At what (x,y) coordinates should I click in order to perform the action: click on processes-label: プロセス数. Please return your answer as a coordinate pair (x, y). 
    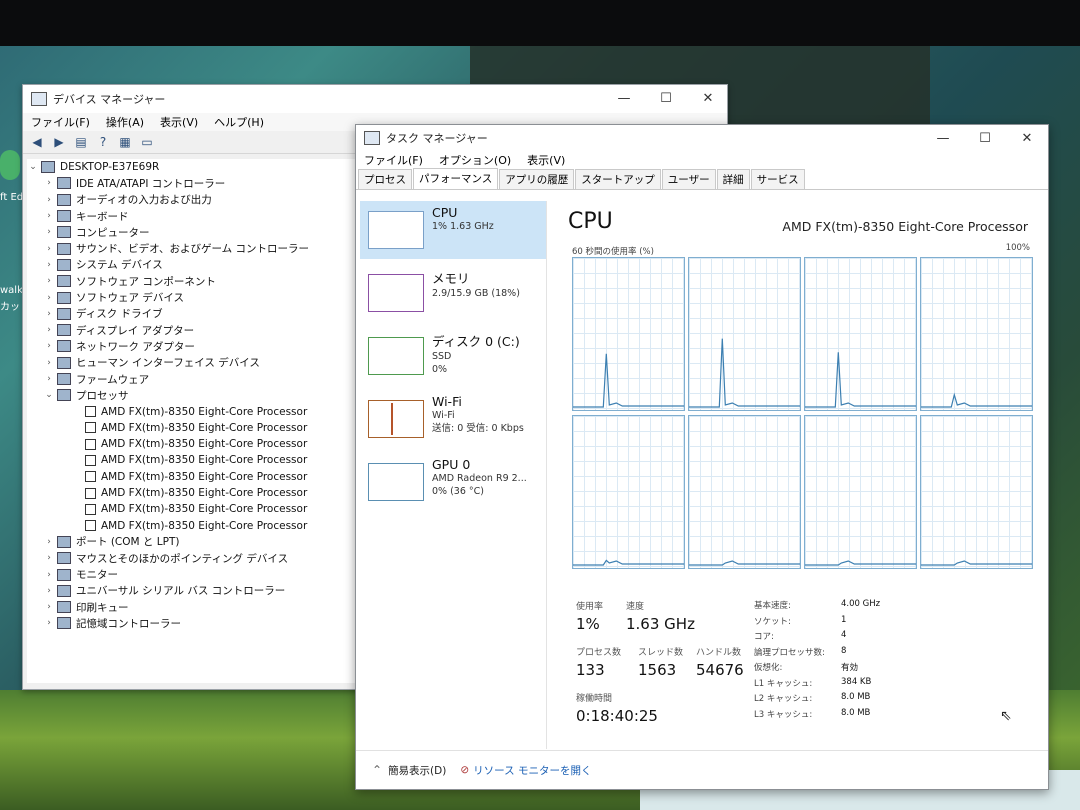
    Looking at the image, I should click on (599, 653).